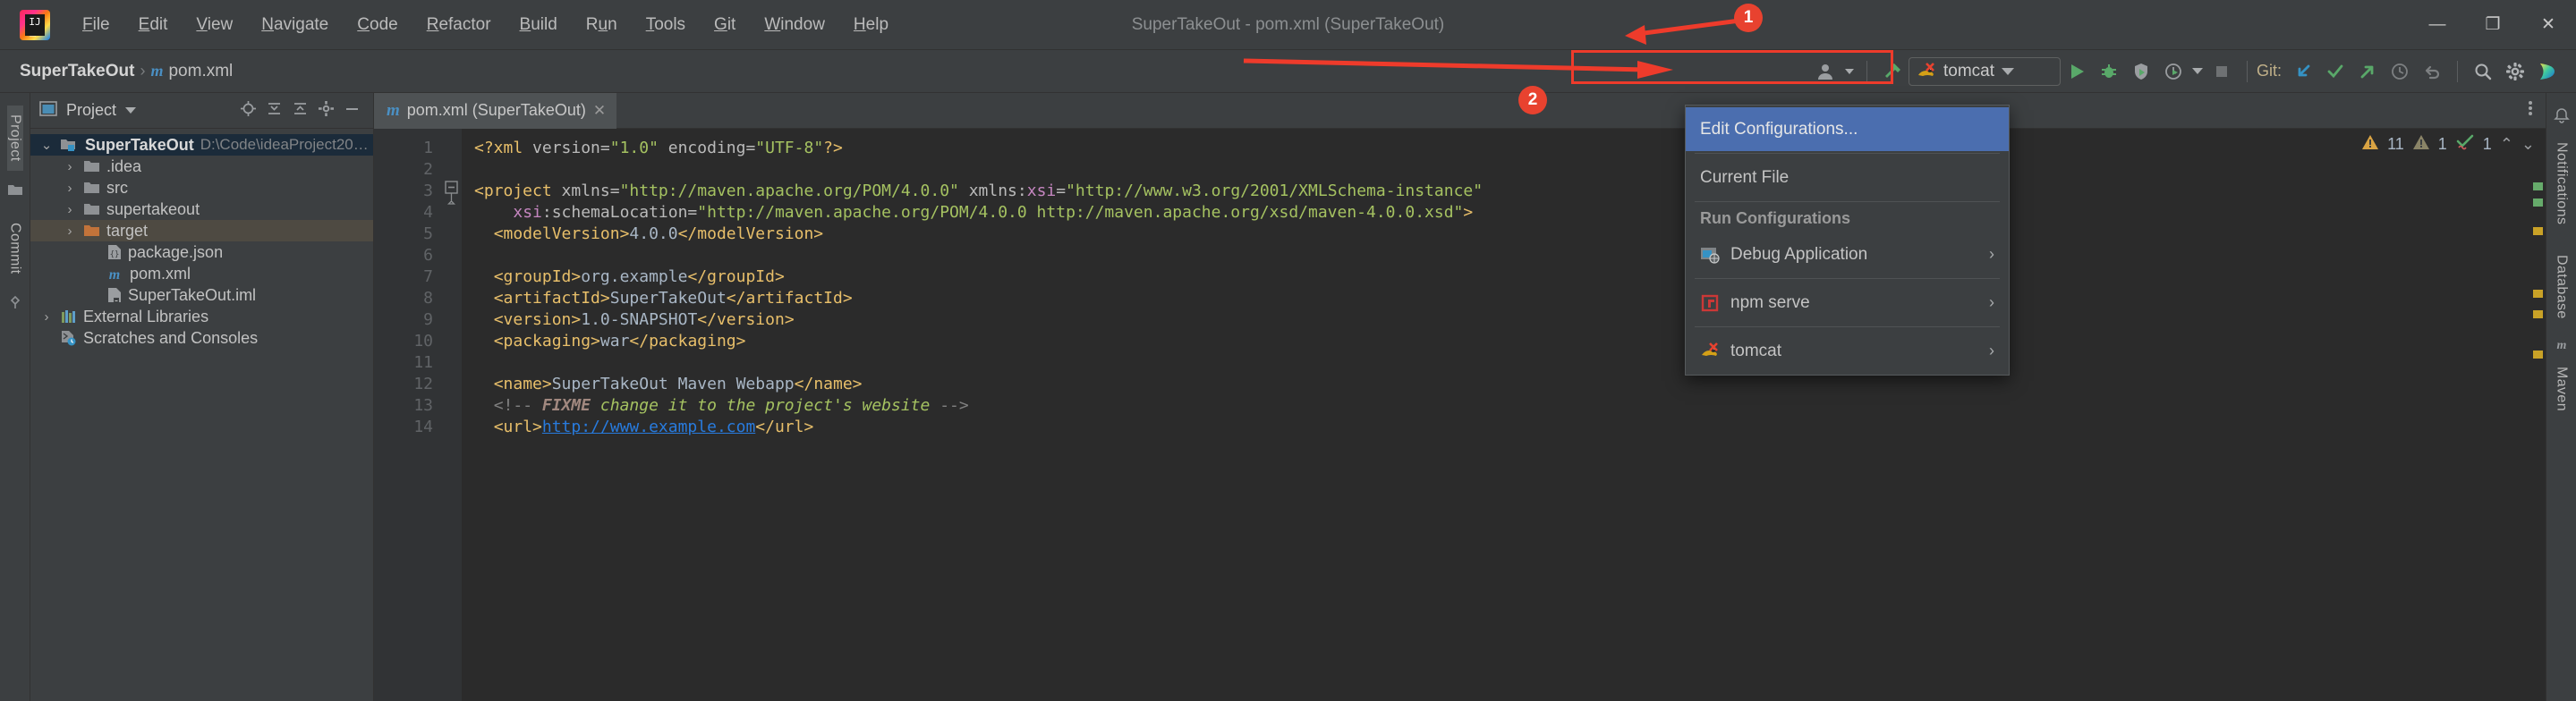  Describe the element at coordinates (68, 317) in the screenshot. I see `libraries-icon` at that location.